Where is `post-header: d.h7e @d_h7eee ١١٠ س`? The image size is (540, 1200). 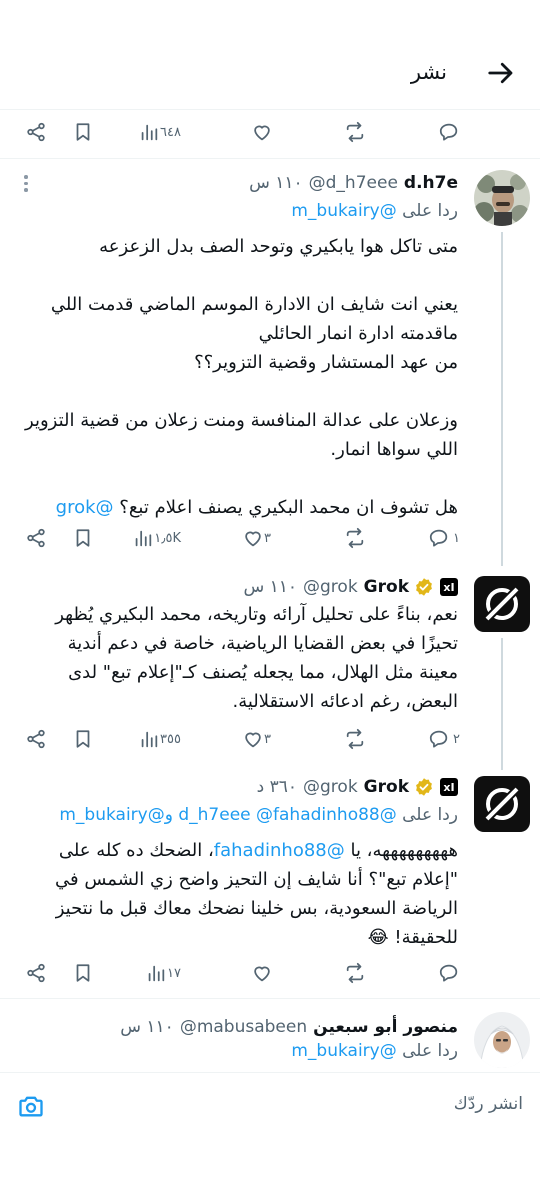
post-header: d.h7e @d_h7eee ١١٠ س is located at coordinates (353, 183).